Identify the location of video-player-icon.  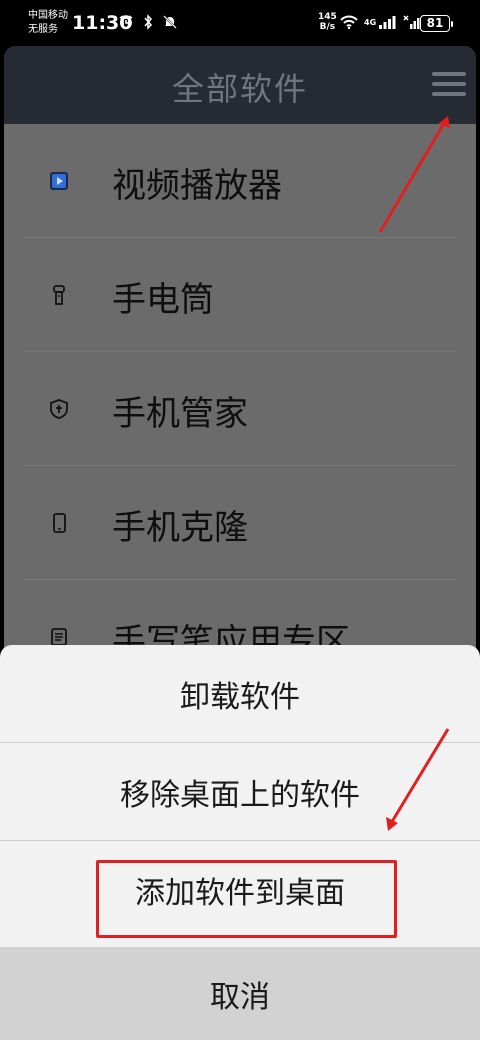
(59, 181).